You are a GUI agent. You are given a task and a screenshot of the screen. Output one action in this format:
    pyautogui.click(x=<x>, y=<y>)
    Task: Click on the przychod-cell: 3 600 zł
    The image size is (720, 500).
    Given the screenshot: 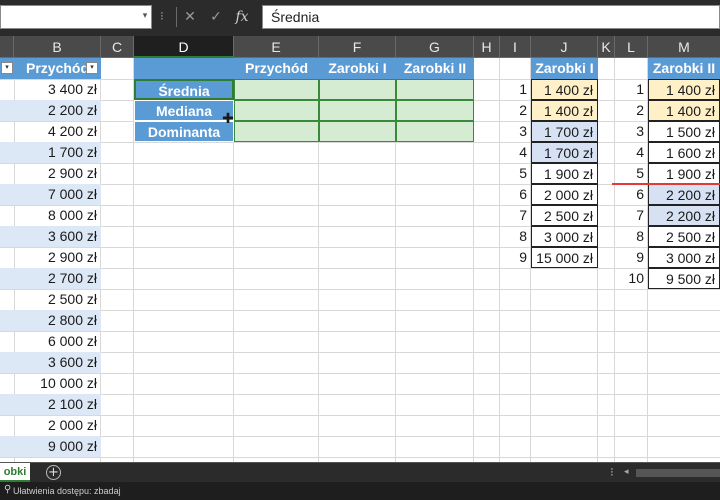 What is the action you would take?
    pyautogui.click(x=57, y=236)
    